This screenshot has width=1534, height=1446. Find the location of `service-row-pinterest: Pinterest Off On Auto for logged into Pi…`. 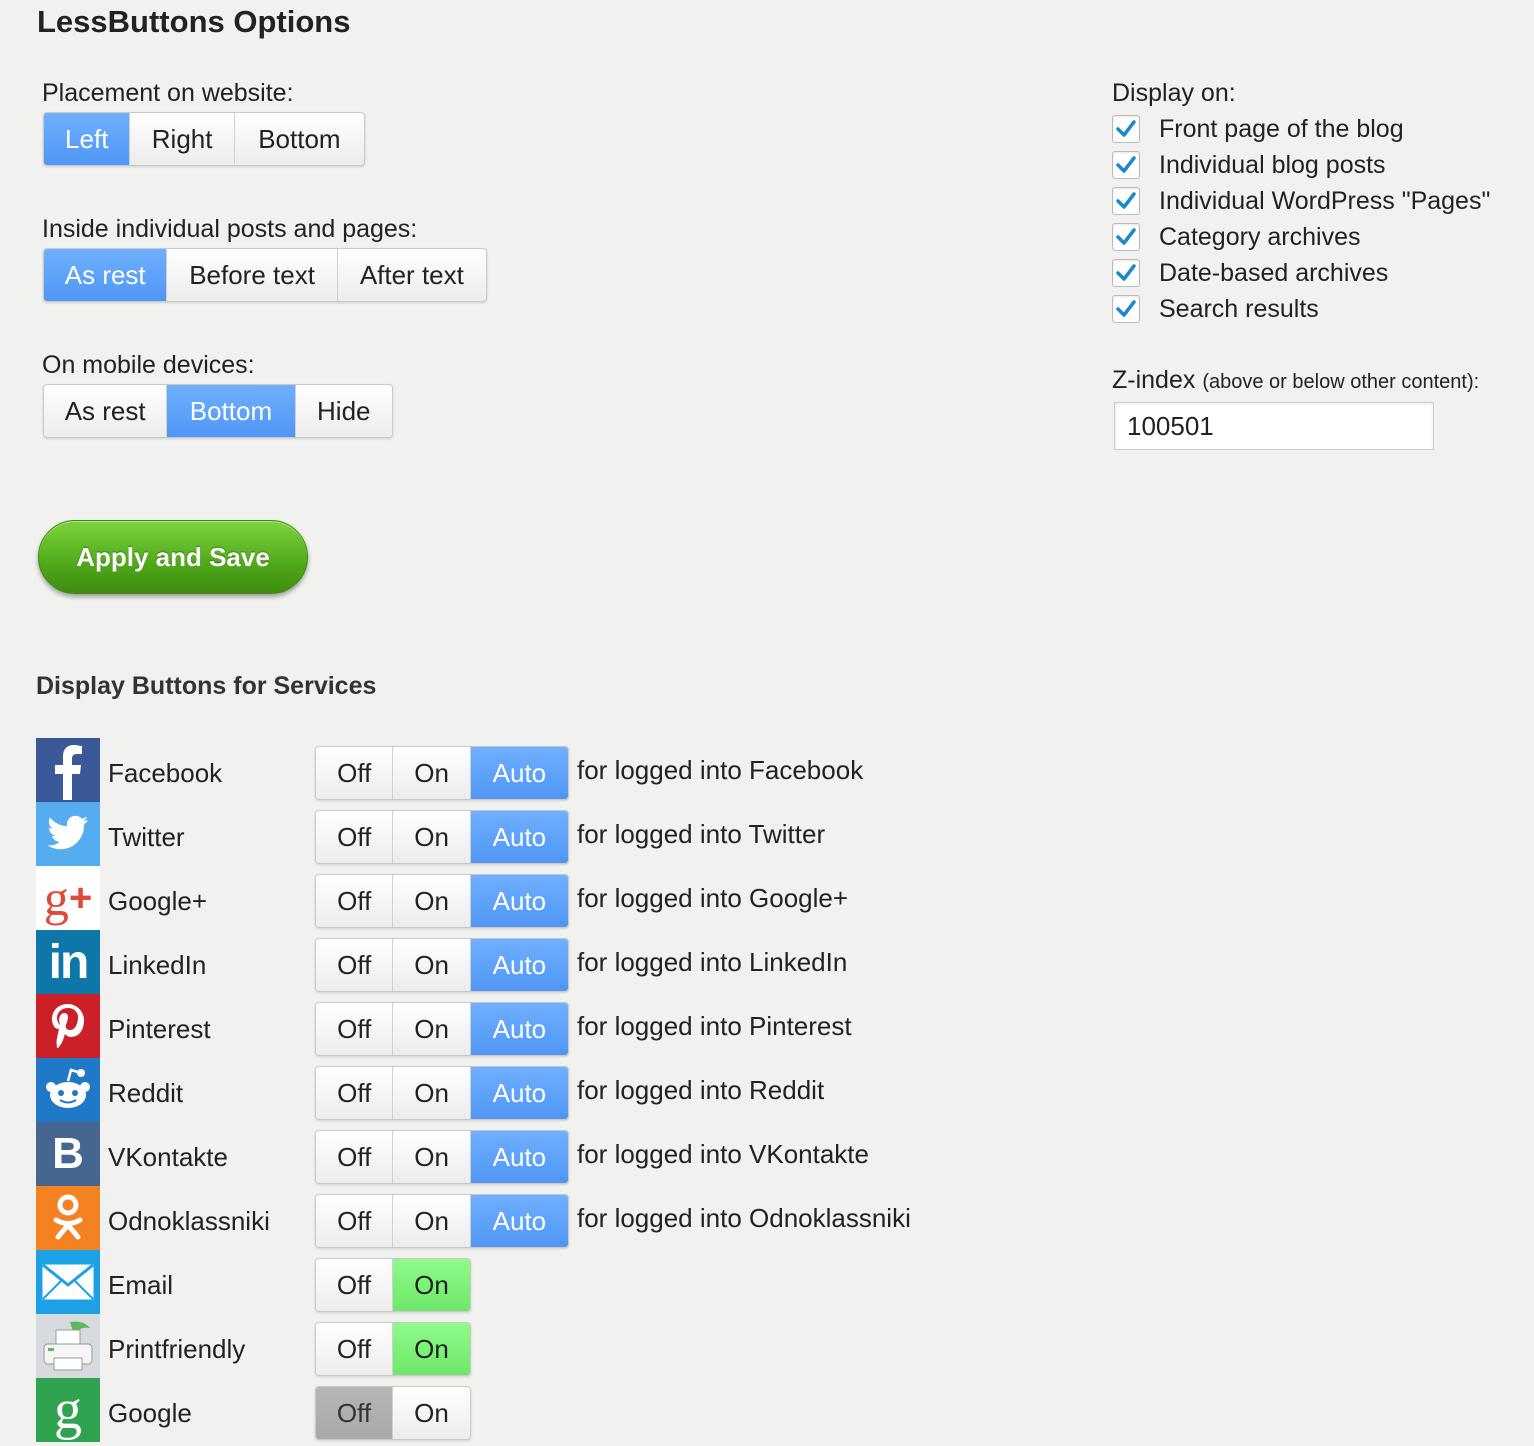

service-row-pinterest: Pinterest Off On Auto for logged into Pi… is located at coordinates (536, 1026).